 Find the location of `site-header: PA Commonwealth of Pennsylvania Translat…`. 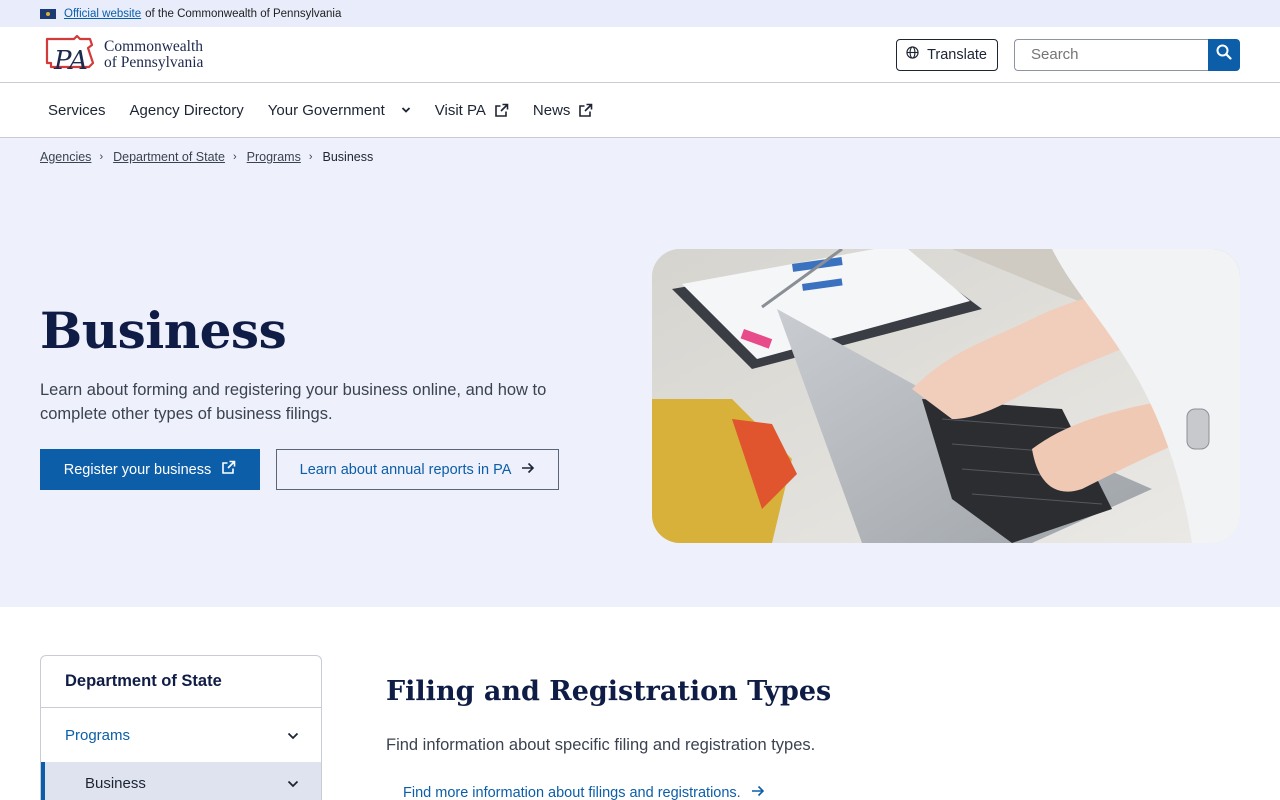

site-header: PA Commonwealth of Pennsylvania Translat… is located at coordinates (640, 55).